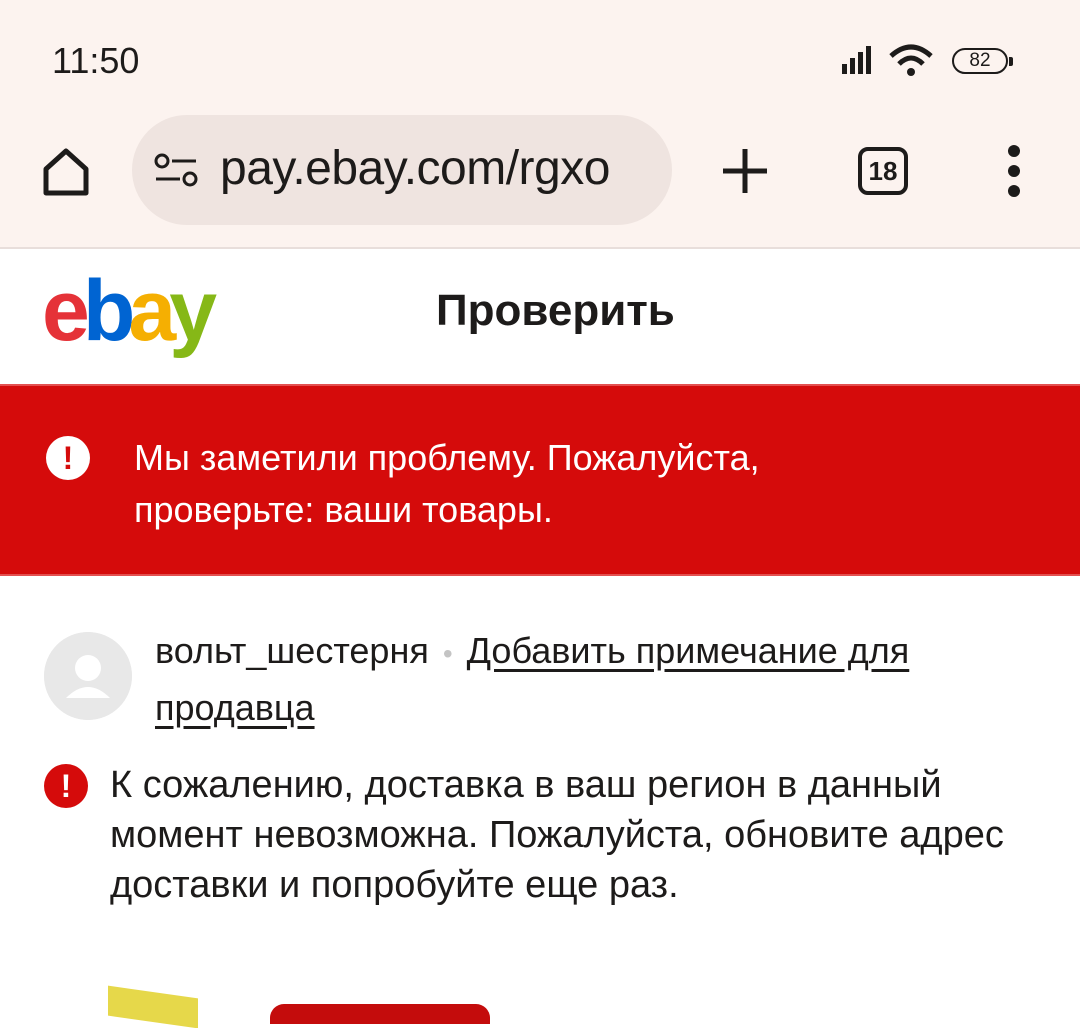  What do you see at coordinates (108, 311) in the screenshot?
I see `logo-letter-b: b` at bounding box center [108, 311].